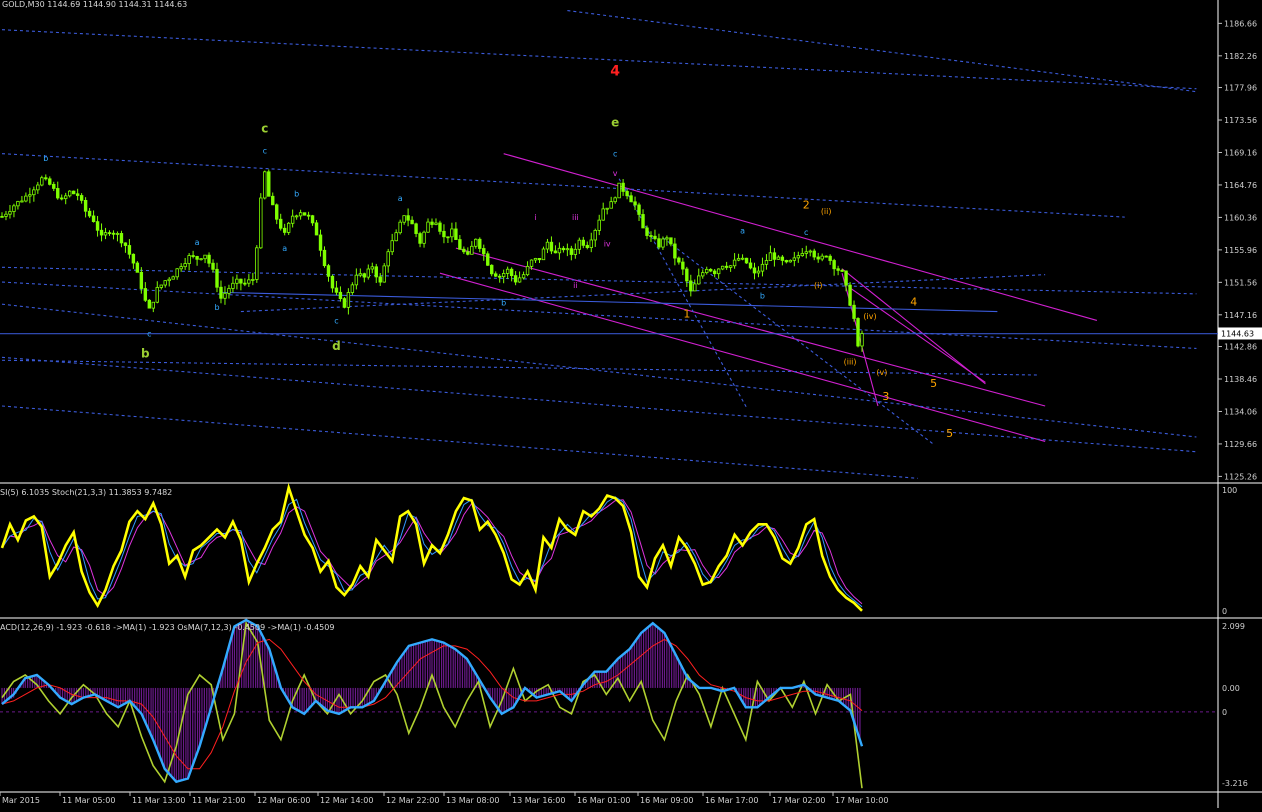 The height and width of the screenshot is (812, 1262). What do you see at coordinates (818, 285) in the screenshot?
I see `wave-label: (i)` at bounding box center [818, 285].